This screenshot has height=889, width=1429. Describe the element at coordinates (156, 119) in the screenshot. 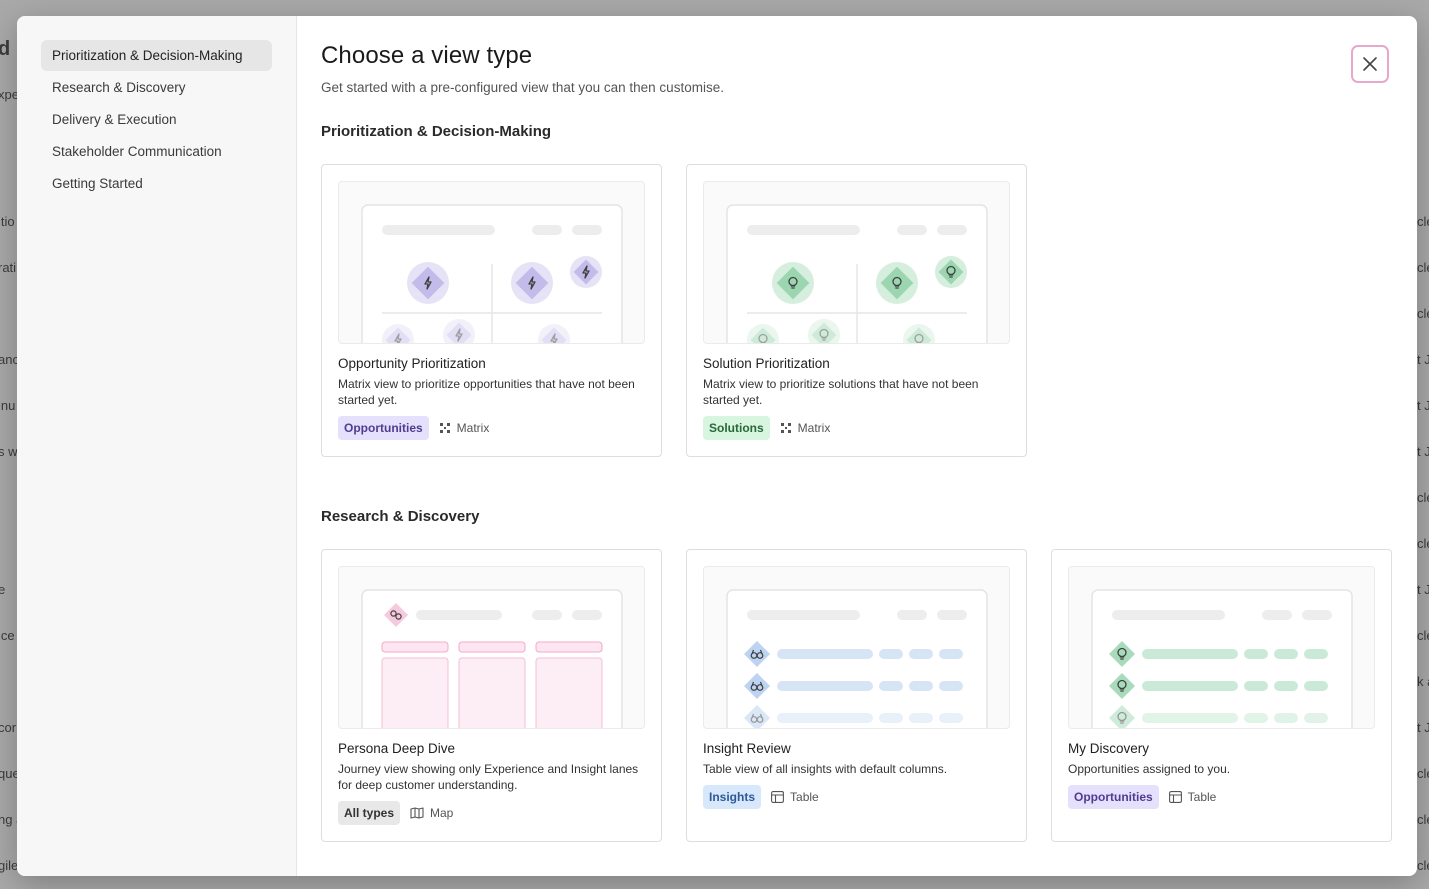

I see `sidebar-item-delivery: Delivery & Execution` at that location.